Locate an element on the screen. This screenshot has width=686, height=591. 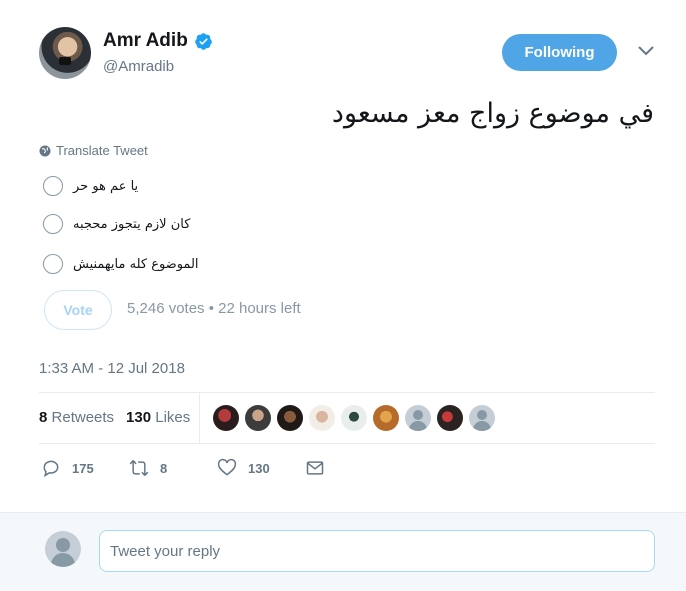
tweet-text: في موضوع زواج معز مسعود is located at coordinates (492, 113).